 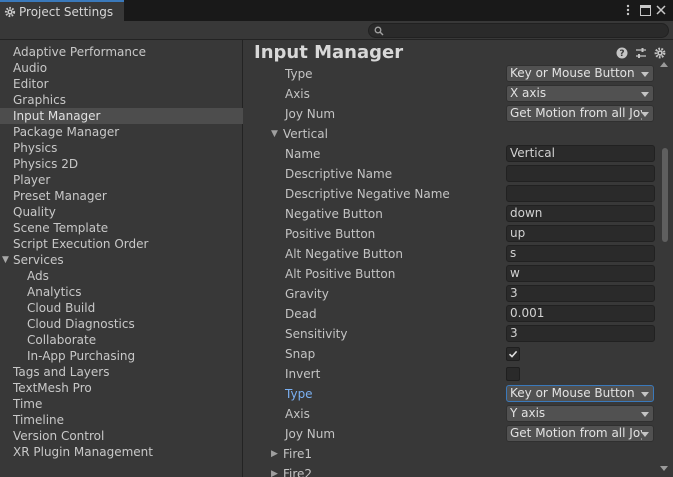 What do you see at coordinates (576, 113) in the screenshot?
I see `joy-num-dropdown-value: Get Motion from all Joysticks` at bounding box center [576, 113].